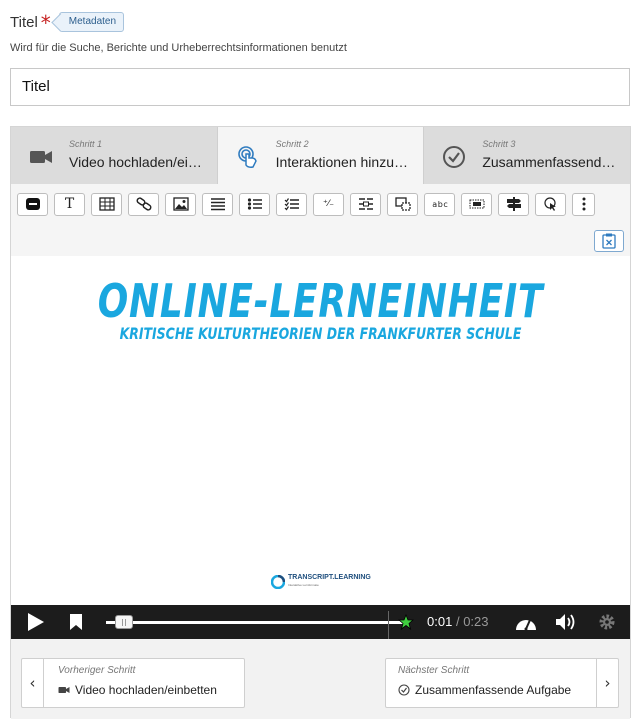  Describe the element at coordinates (33, 683) in the screenshot. I see `chevron-left-icon: ‹` at that location.